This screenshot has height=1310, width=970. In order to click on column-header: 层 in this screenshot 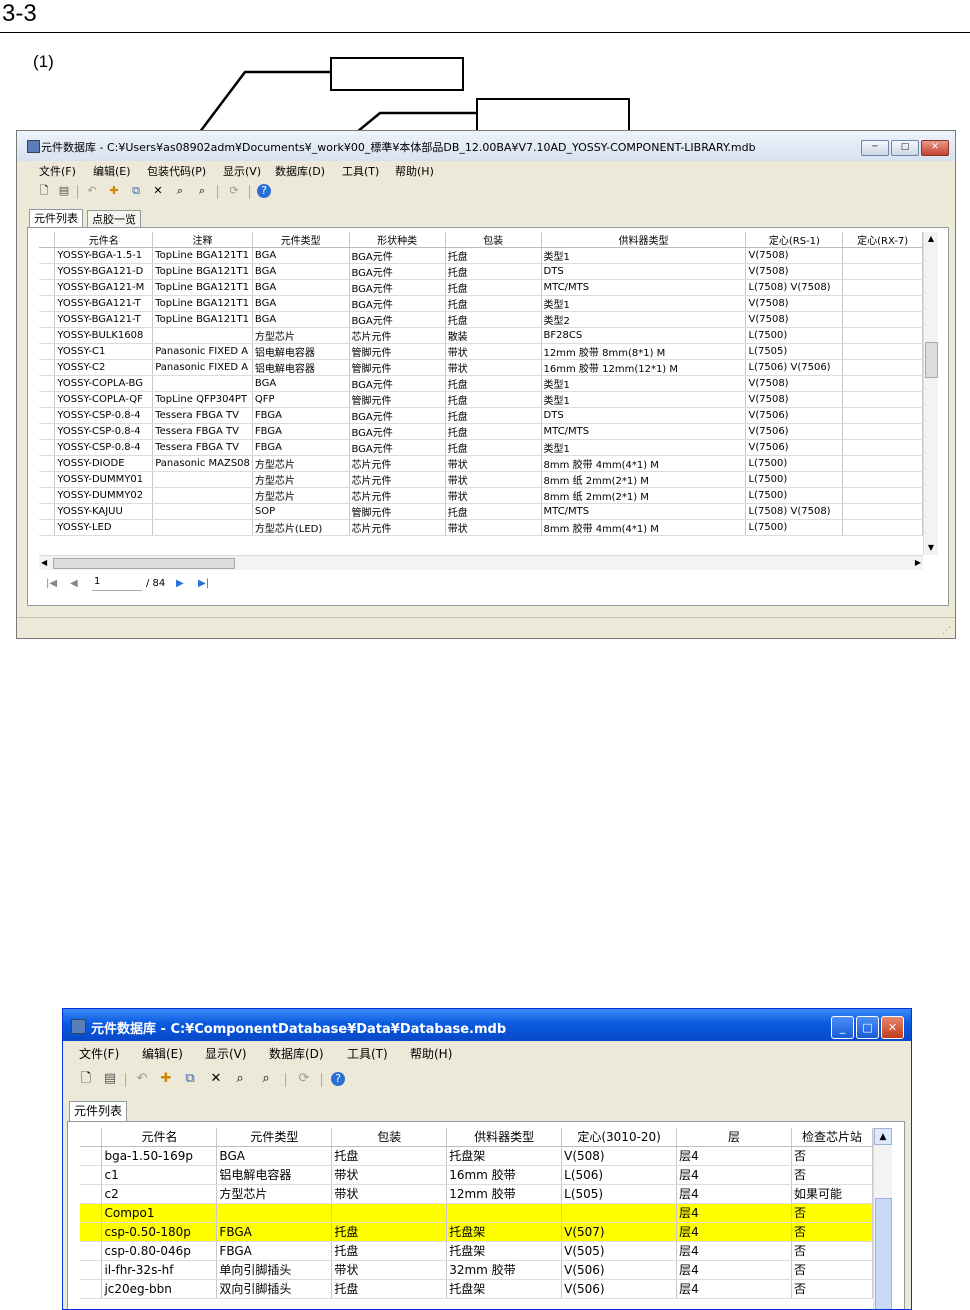, I will do `click(734, 1137)`.